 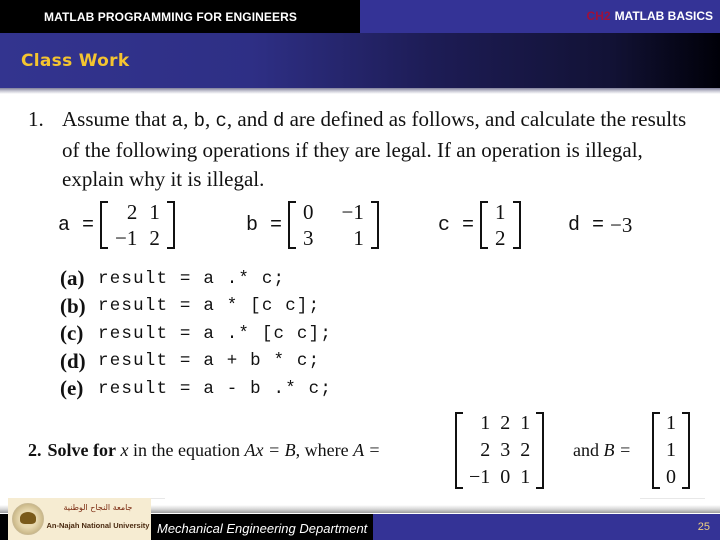 What do you see at coordinates (500, 225) in the screenshot?
I see `matrix-c: 1 2` at bounding box center [500, 225].